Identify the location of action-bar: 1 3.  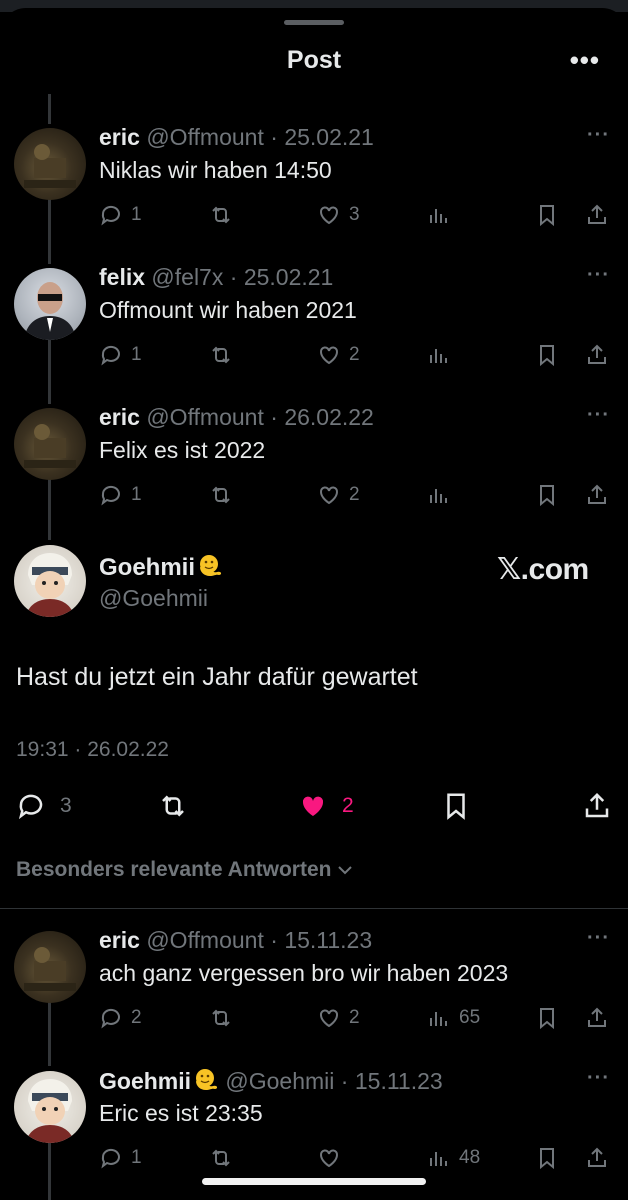
(359, 215).